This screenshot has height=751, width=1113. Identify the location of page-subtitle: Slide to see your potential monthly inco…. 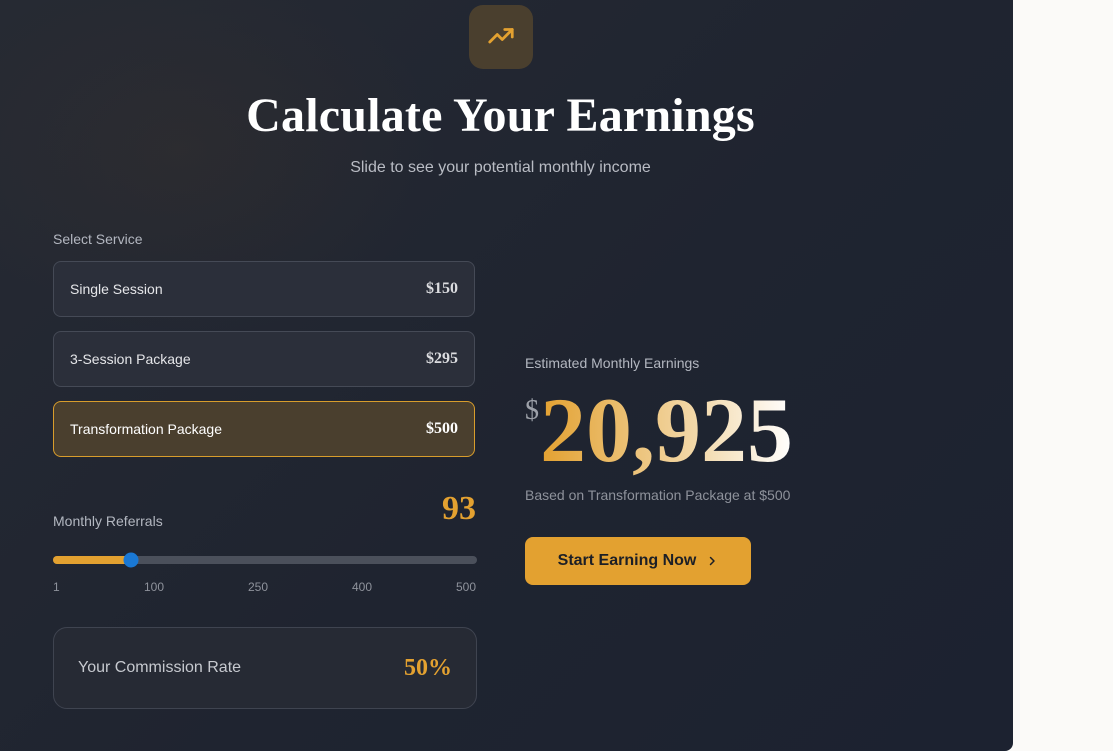
(500, 167).